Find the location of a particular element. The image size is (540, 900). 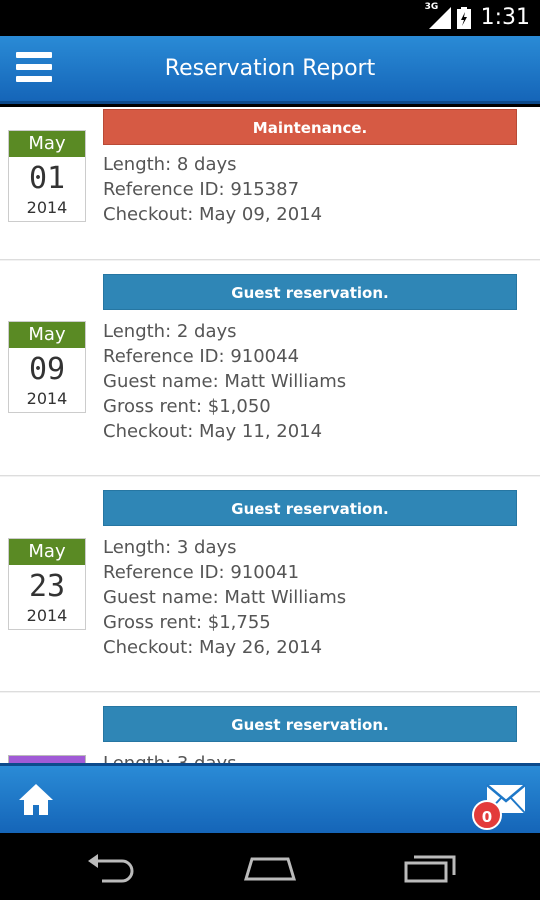

date-badge: May 23 2014 is located at coordinates (47, 584).